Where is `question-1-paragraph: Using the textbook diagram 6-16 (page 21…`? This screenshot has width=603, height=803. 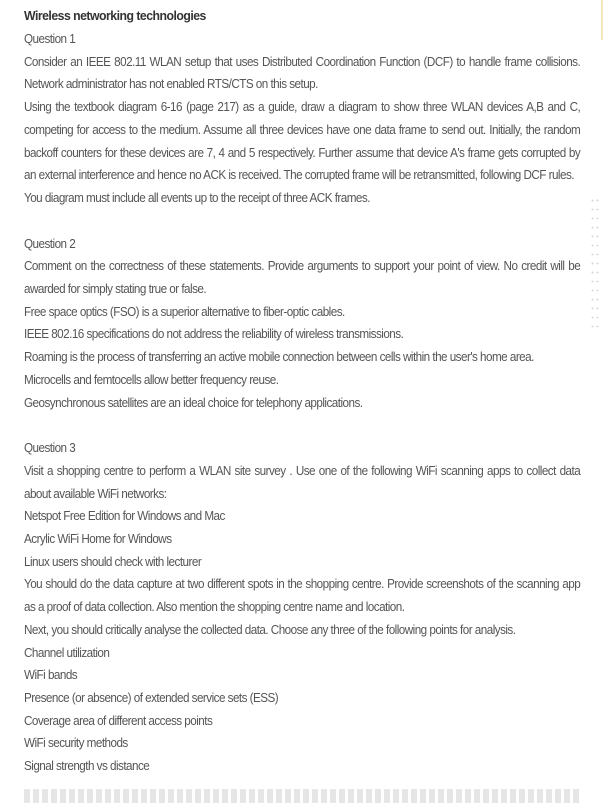
question-1-paragraph: Using the textbook diagram 6-16 (page 21… is located at coordinates (302, 141).